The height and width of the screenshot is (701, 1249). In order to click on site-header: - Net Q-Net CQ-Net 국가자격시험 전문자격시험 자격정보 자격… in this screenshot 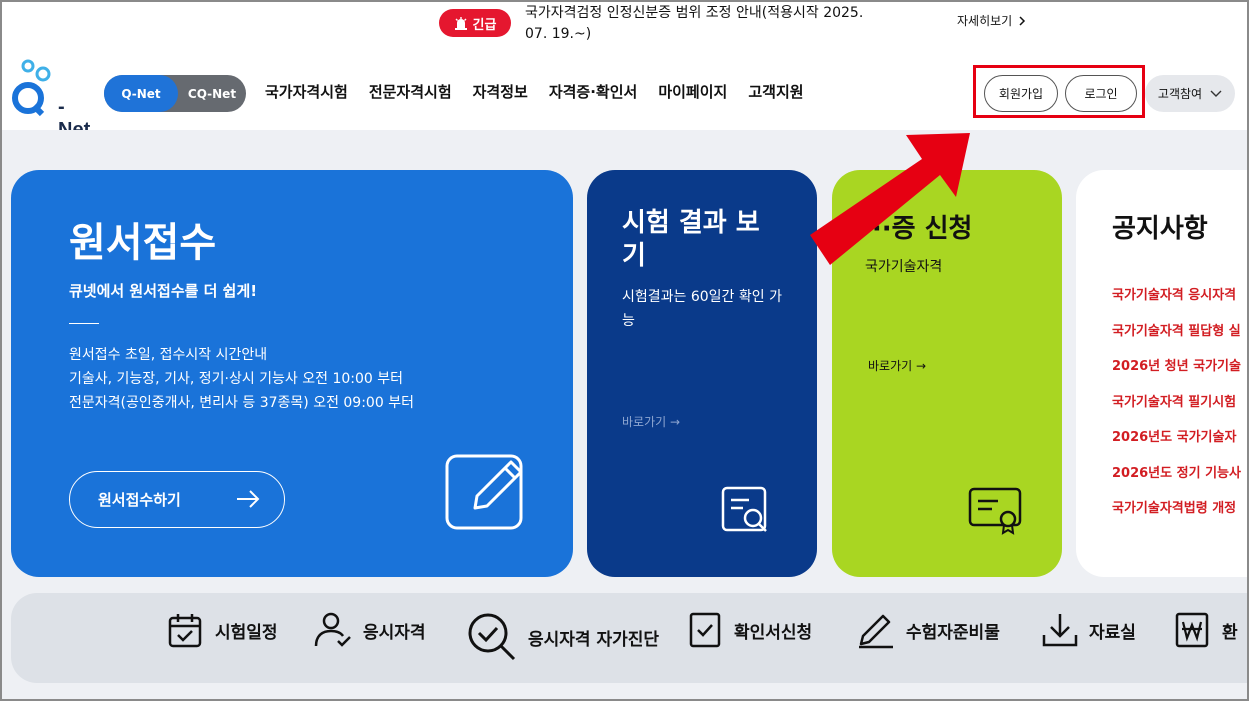, I will do `click(624, 94)`.